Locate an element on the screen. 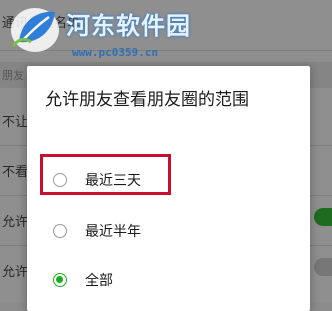  option-label: 全部 is located at coordinates (99, 281).